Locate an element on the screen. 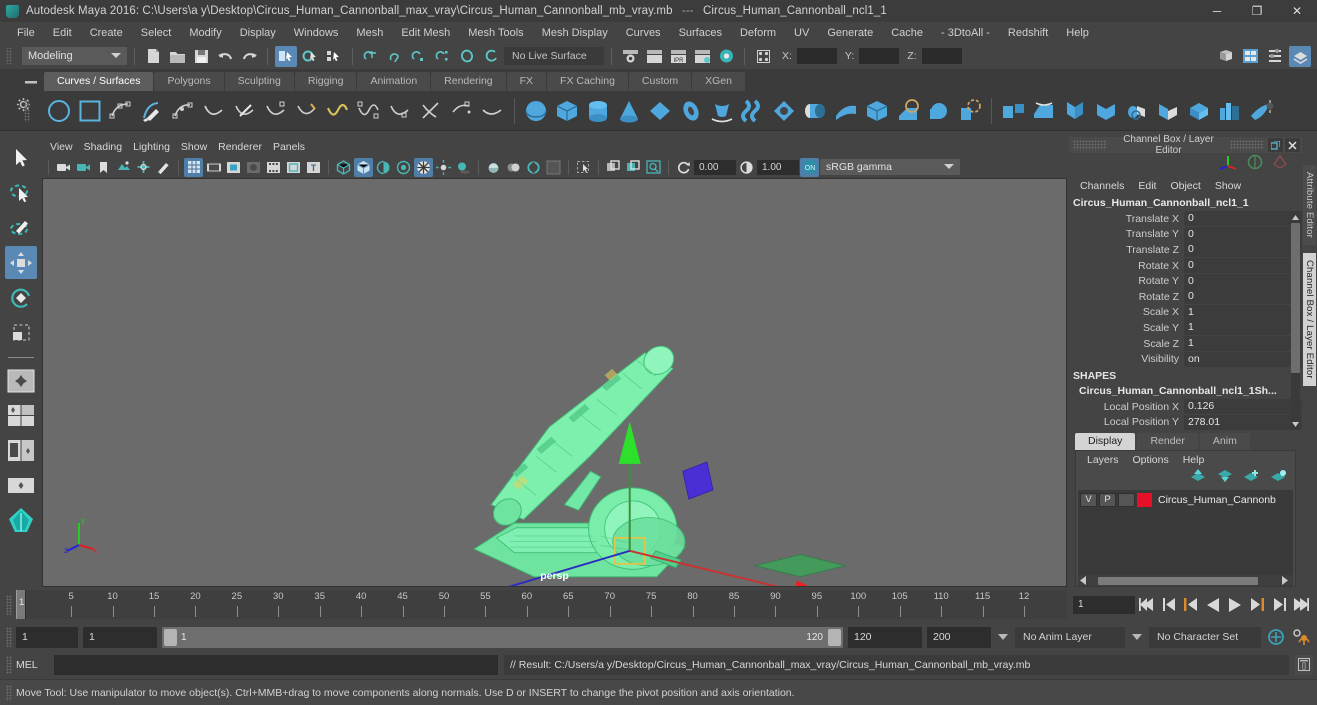 Image resolution: width=1317 pixels, height=705 pixels. shelf-tab-animation: Animation is located at coordinates (394, 81).